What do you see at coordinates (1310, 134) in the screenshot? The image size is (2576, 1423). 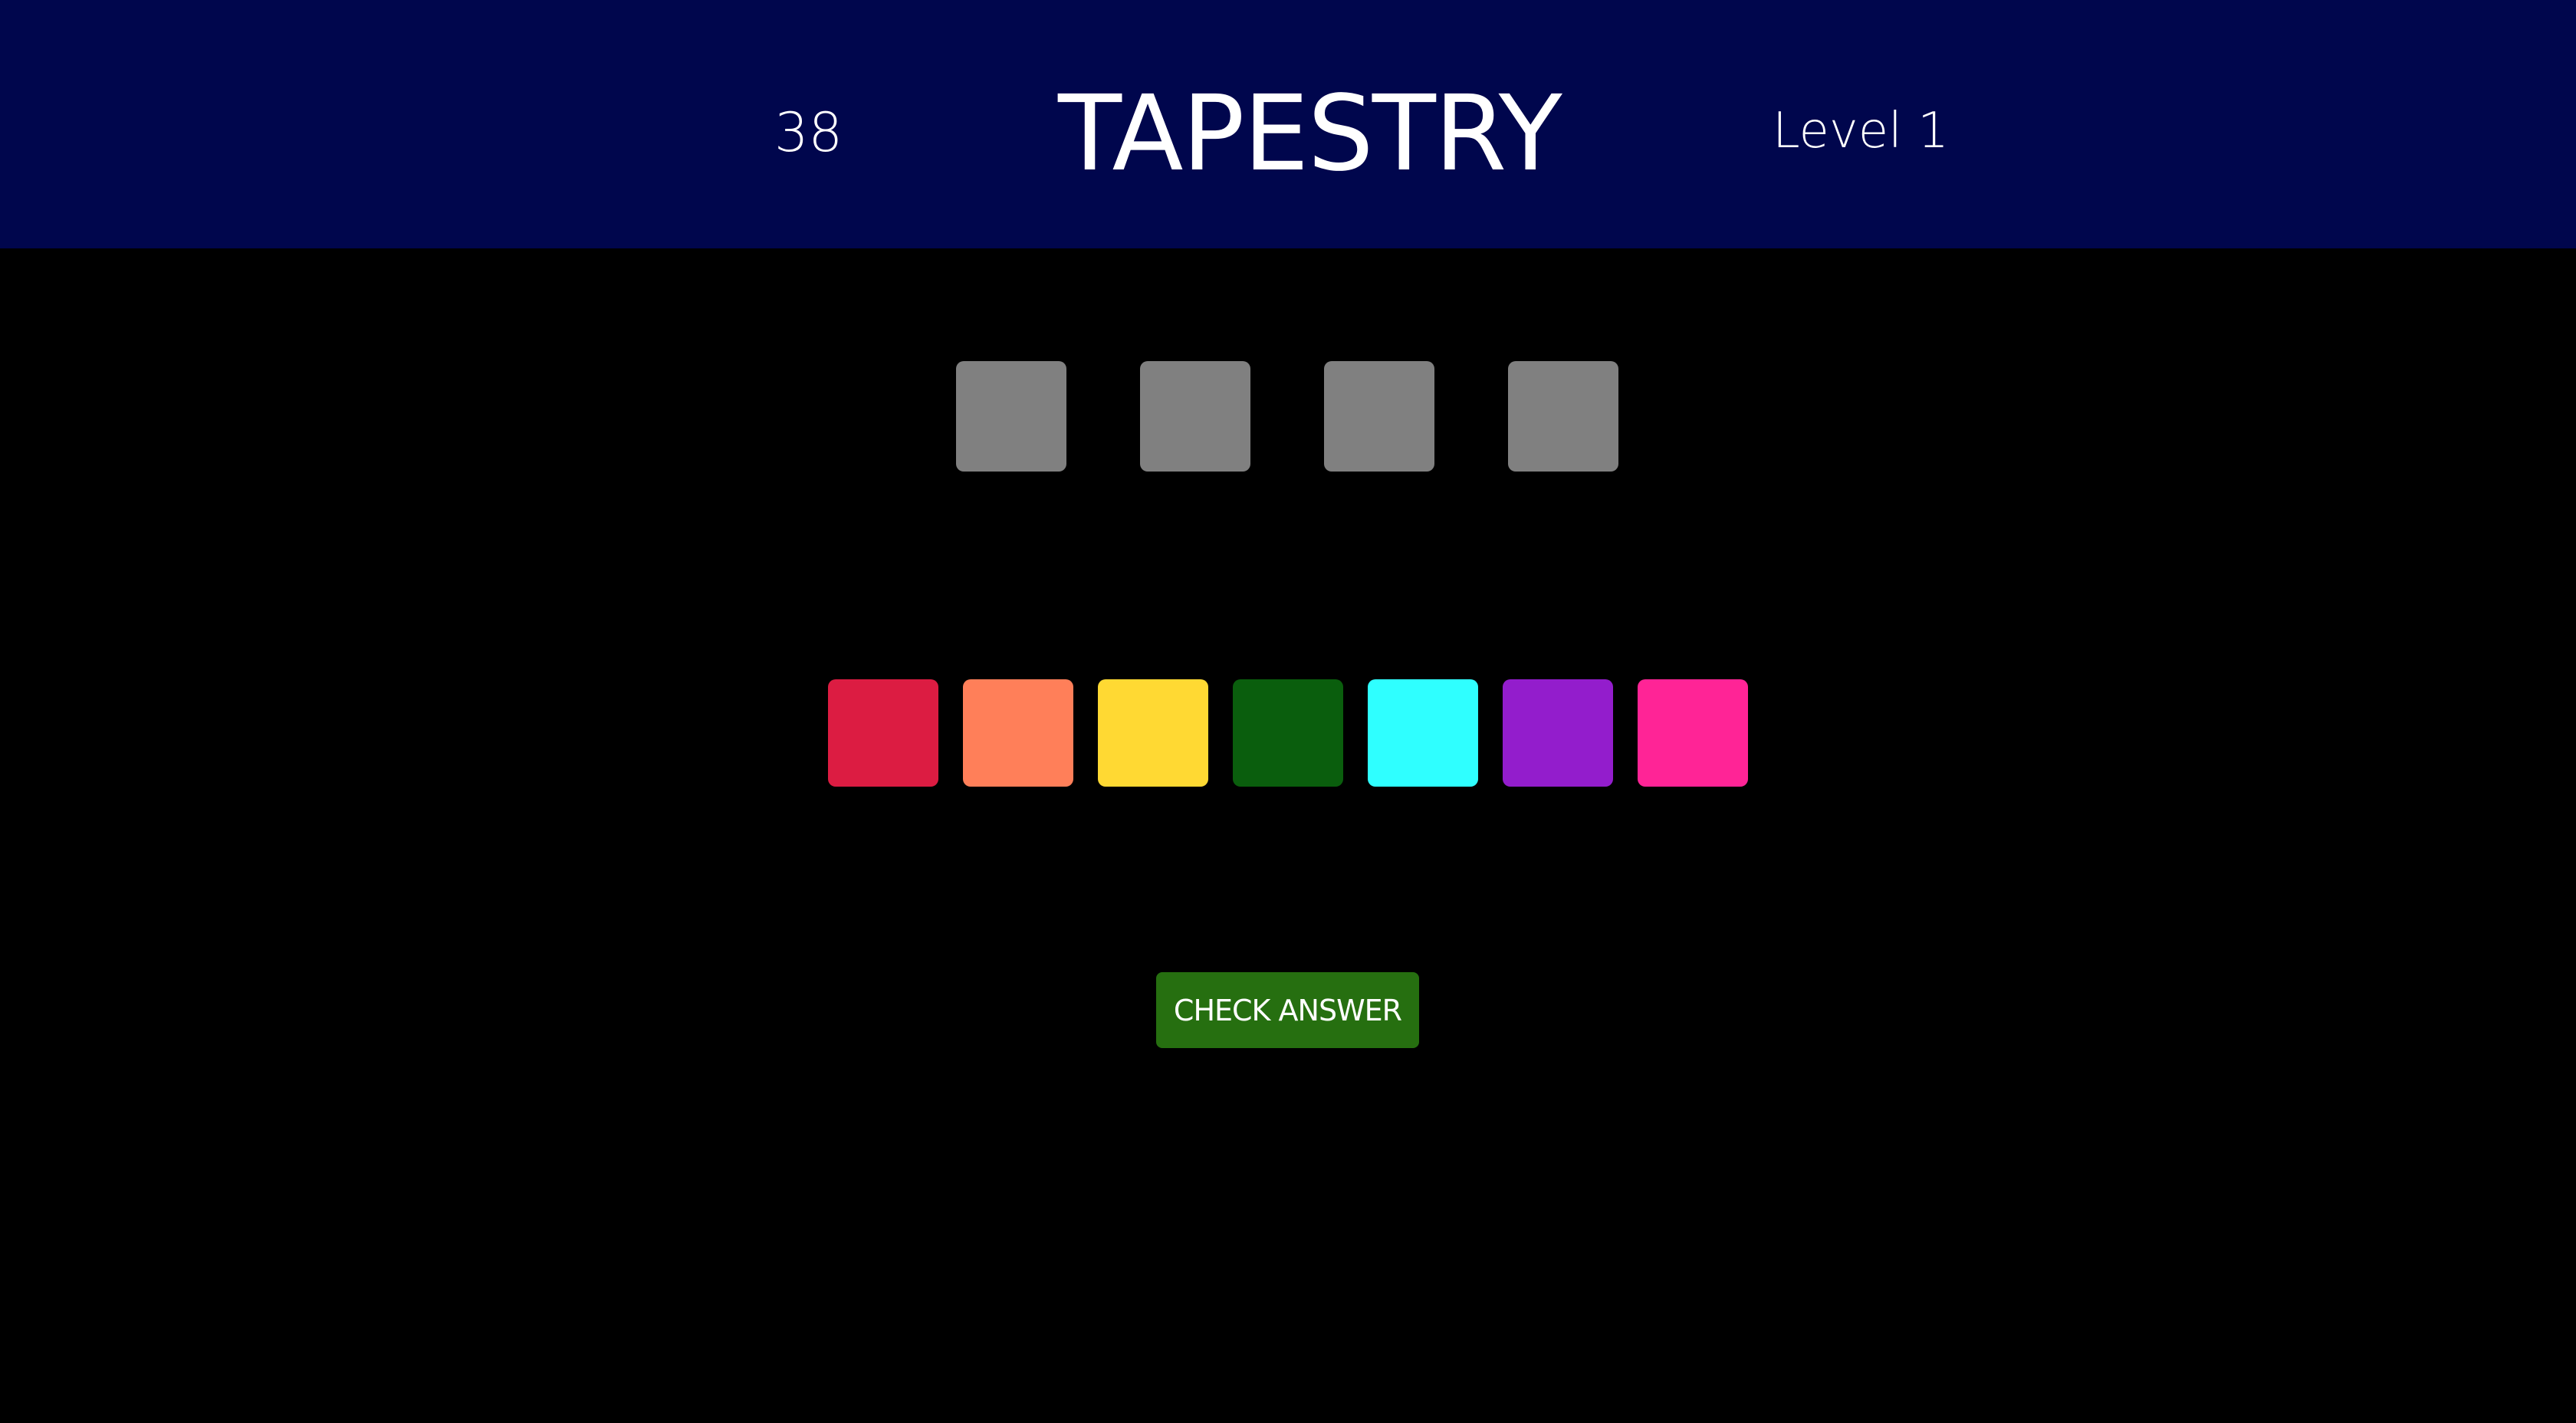 I see `game-title: TAPESTRY` at bounding box center [1310, 134].